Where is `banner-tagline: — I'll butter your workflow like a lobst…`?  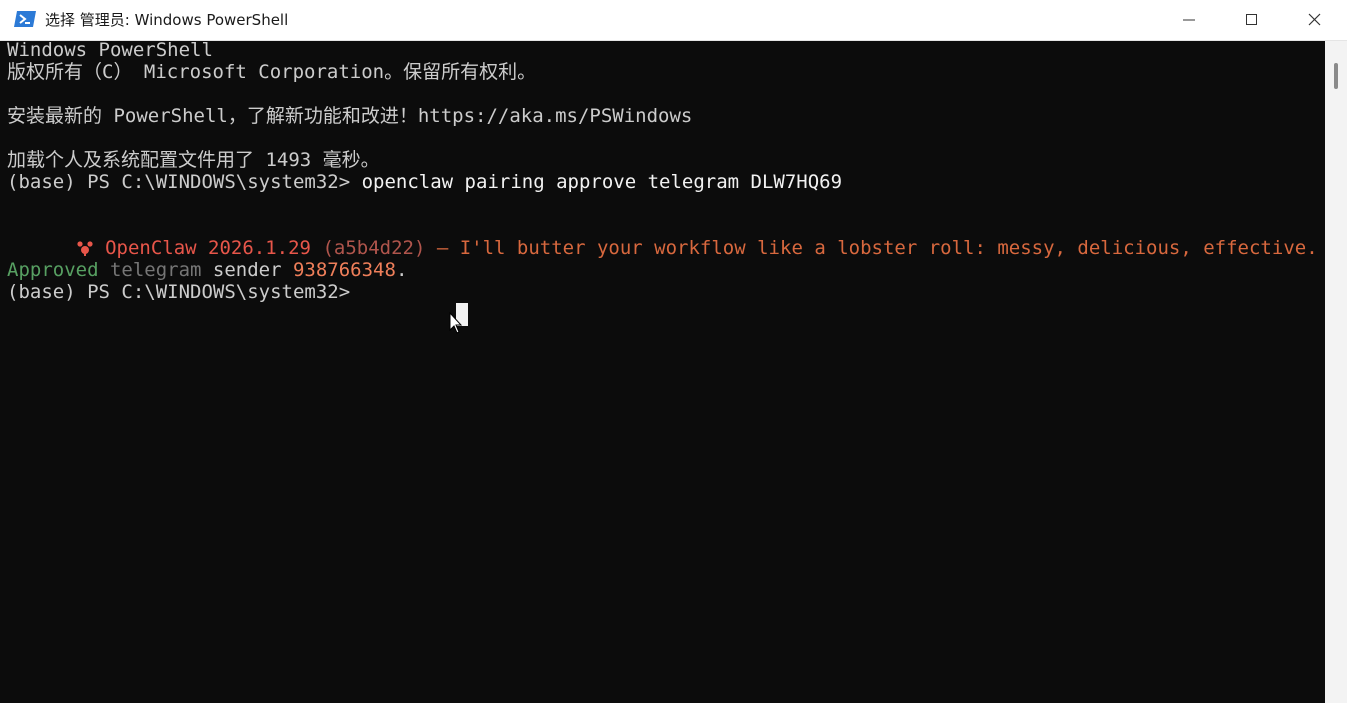
banner-tagline: — I'll butter your workflow like a lobst… is located at coordinates (871, 248).